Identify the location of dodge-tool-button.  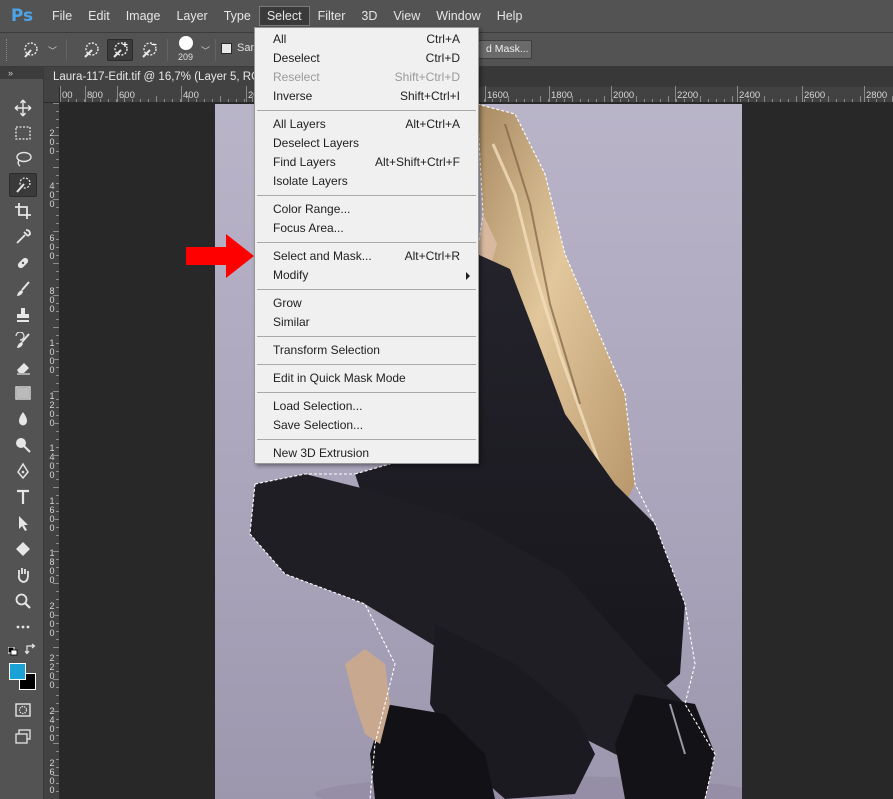
(23, 445).